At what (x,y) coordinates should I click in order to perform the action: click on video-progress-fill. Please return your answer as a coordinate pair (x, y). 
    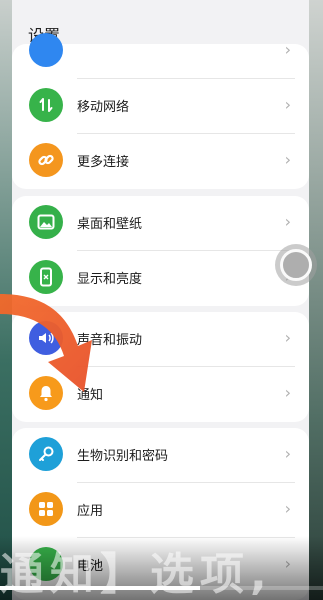
    Looking at the image, I should click on (100, 588).